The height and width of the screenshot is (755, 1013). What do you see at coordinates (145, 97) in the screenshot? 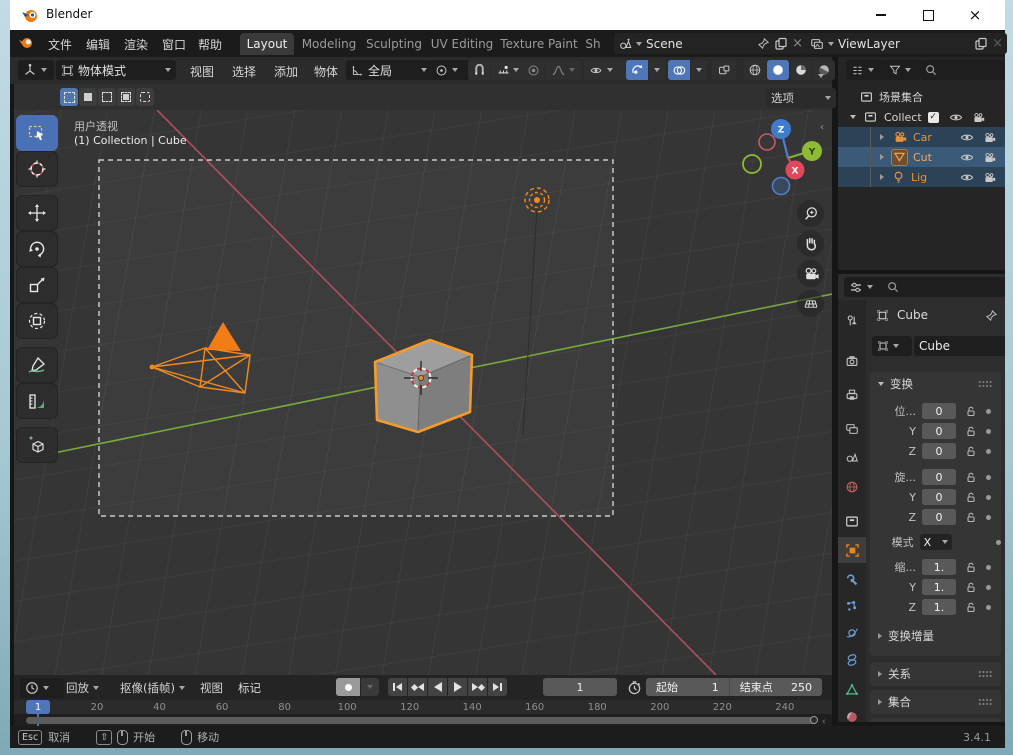
I see `select-mode-intersect` at bounding box center [145, 97].